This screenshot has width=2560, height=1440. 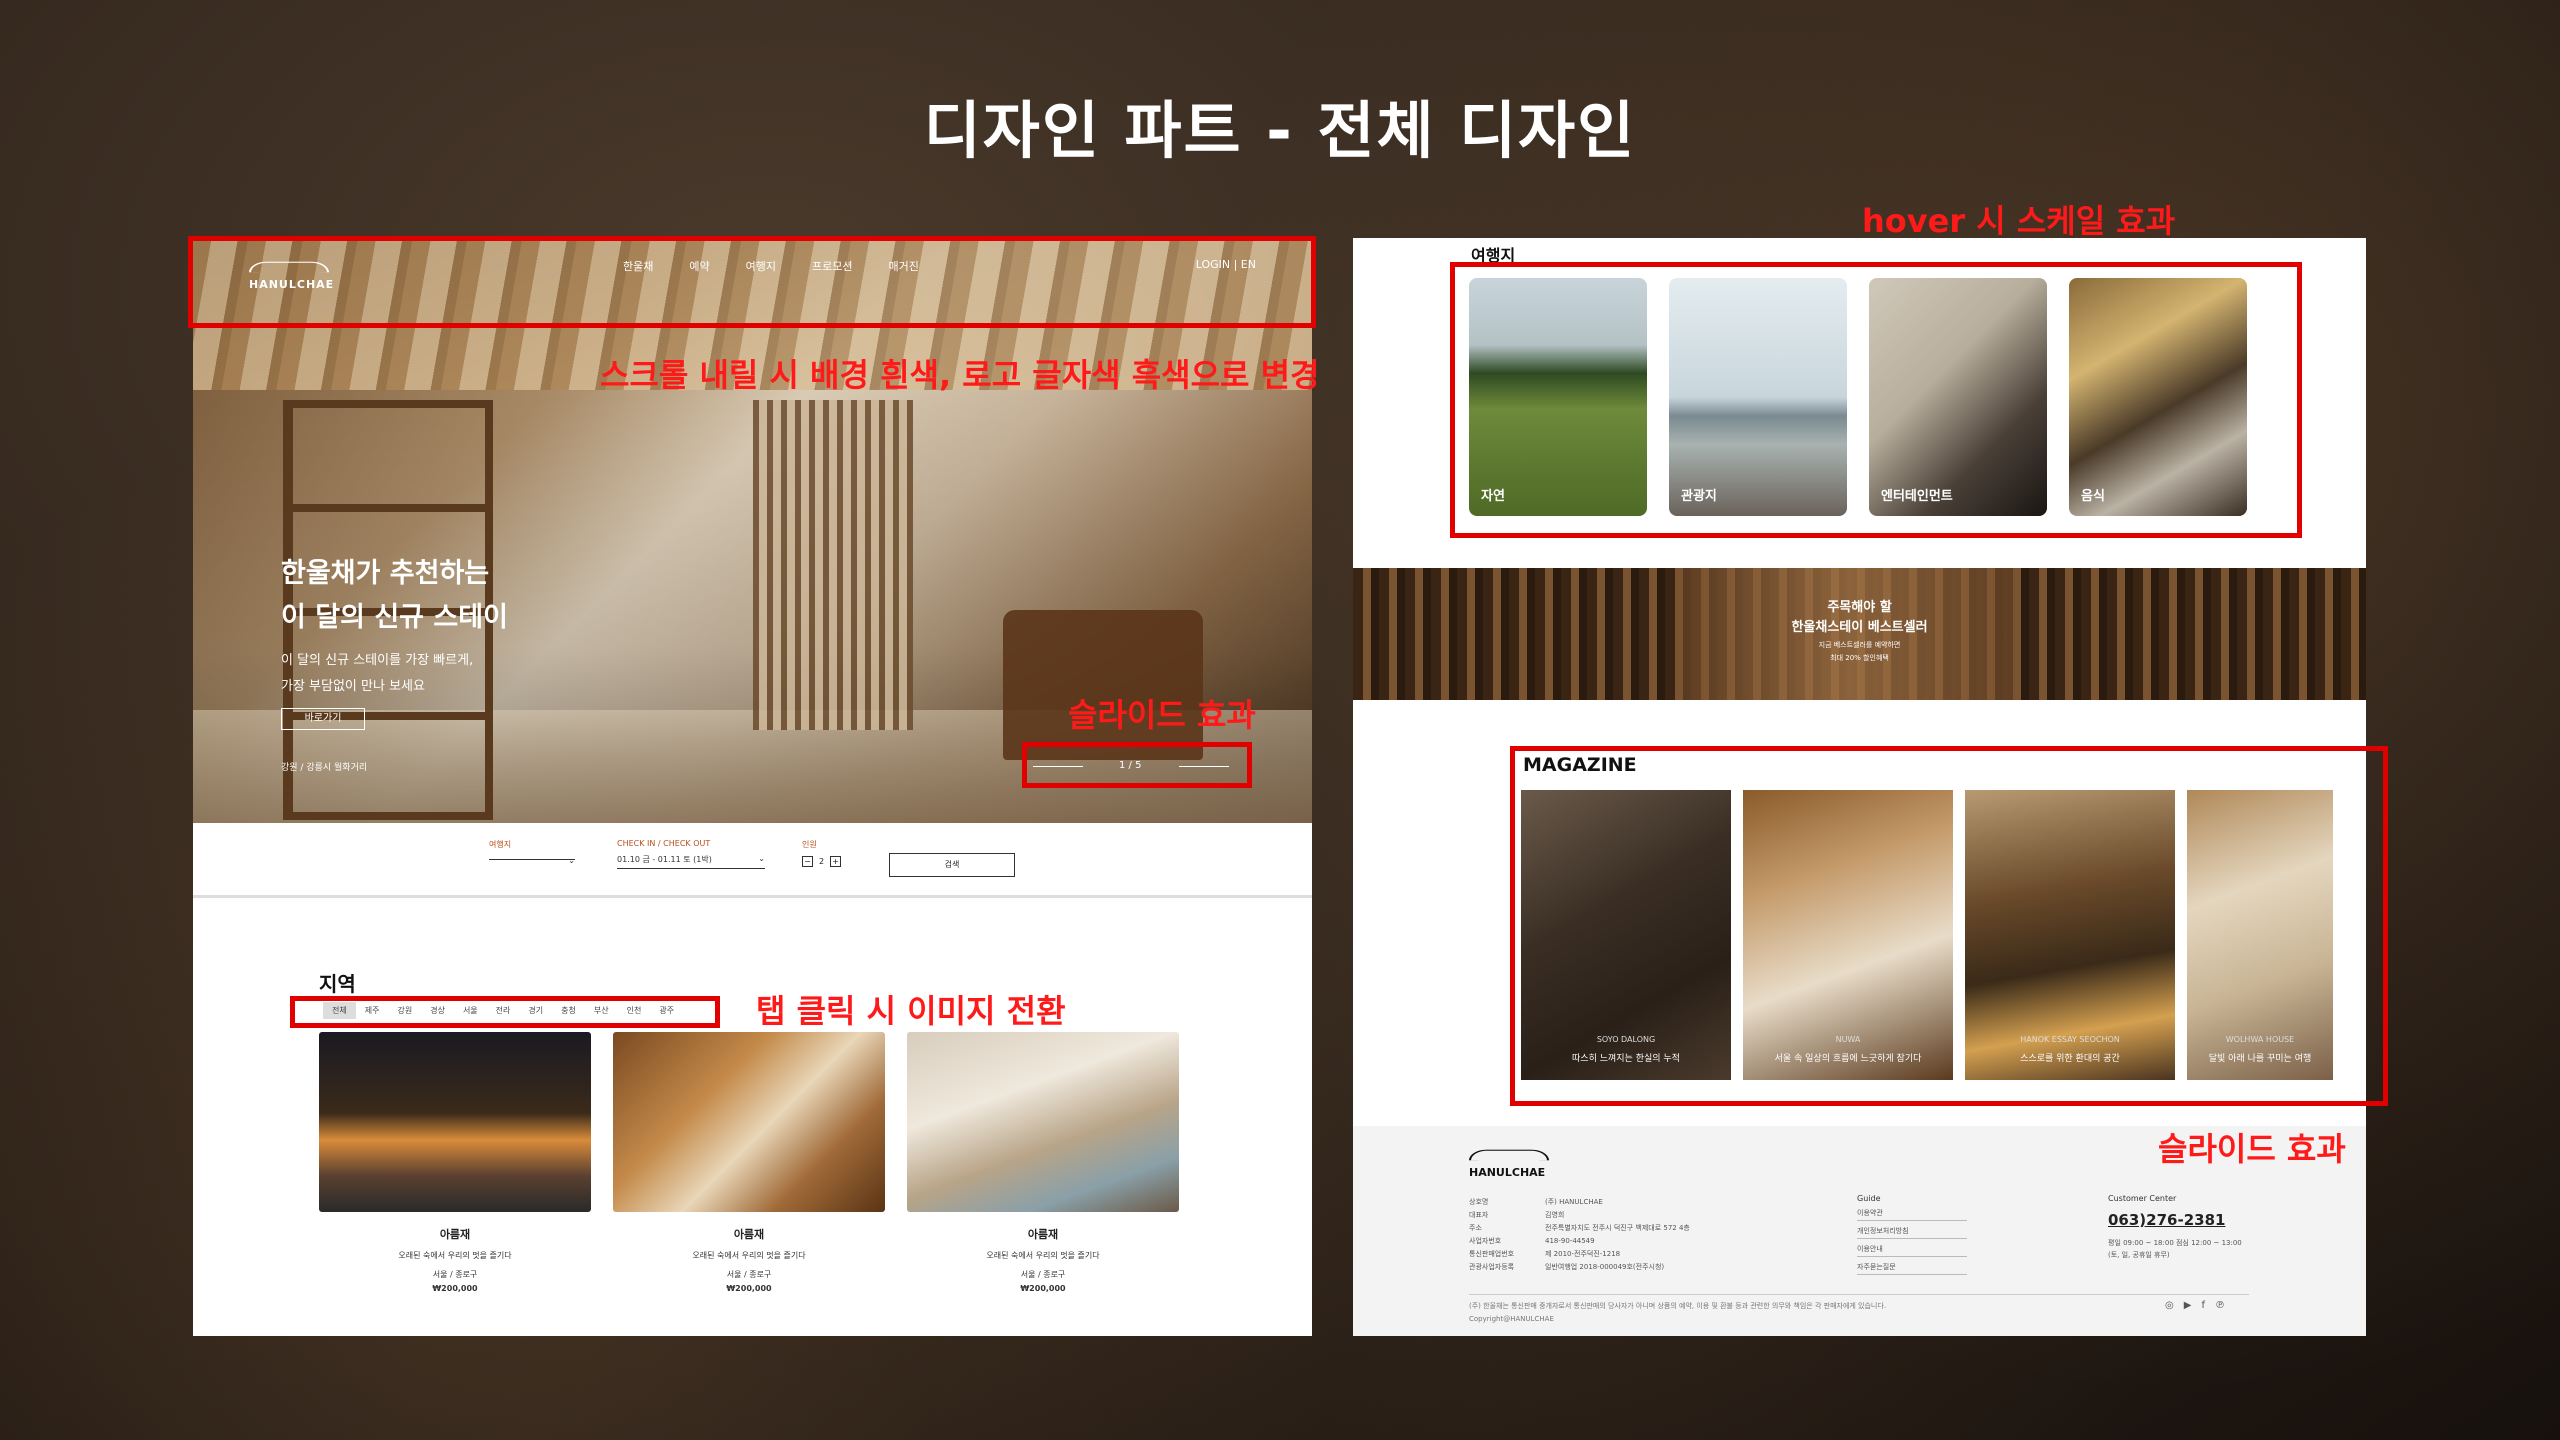 What do you see at coordinates (2169, 1305) in the screenshot?
I see `instagram-icon: ◎` at bounding box center [2169, 1305].